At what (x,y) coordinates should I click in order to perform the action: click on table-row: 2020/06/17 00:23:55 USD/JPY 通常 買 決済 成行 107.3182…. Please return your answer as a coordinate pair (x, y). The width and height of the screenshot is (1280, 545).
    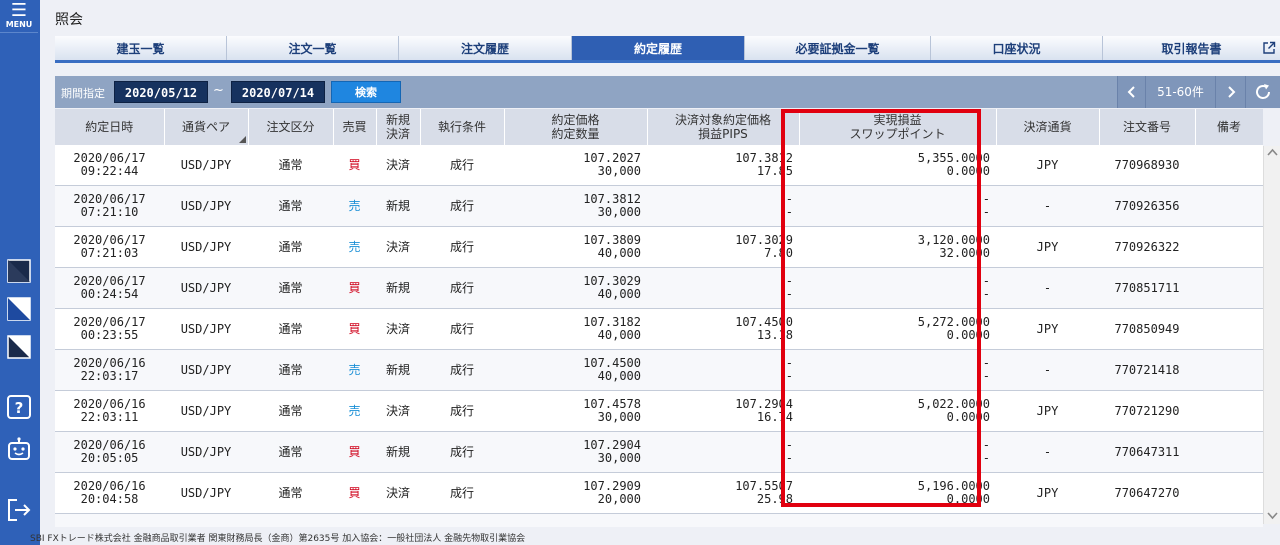
    Looking at the image, I should click on (659, 329).